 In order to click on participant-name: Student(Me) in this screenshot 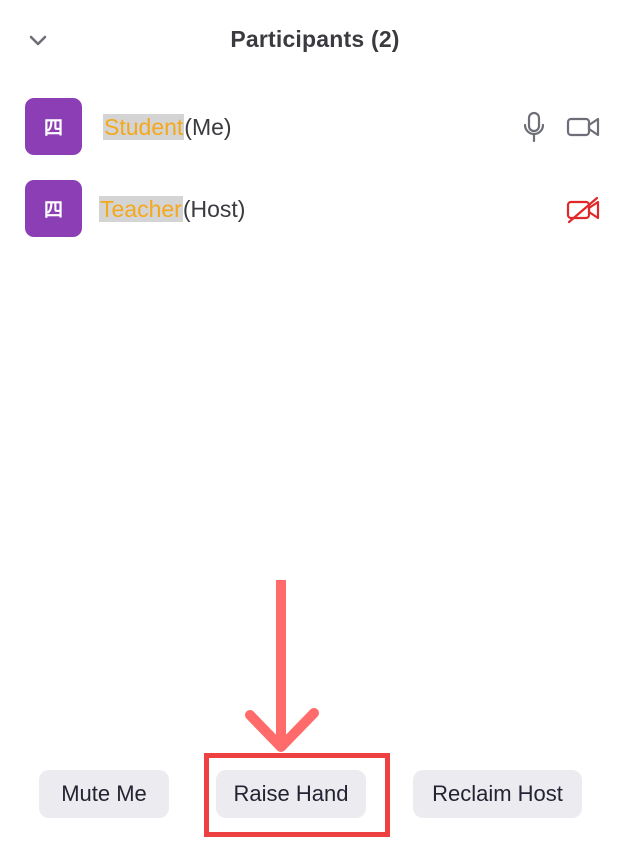, I will do `click(167, 127)`.